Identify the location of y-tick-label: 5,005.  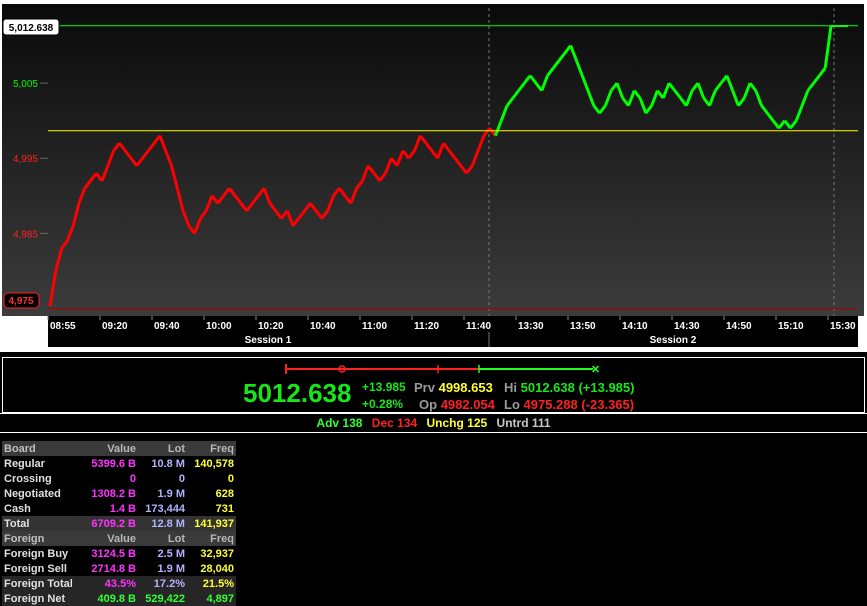
(25, 84).